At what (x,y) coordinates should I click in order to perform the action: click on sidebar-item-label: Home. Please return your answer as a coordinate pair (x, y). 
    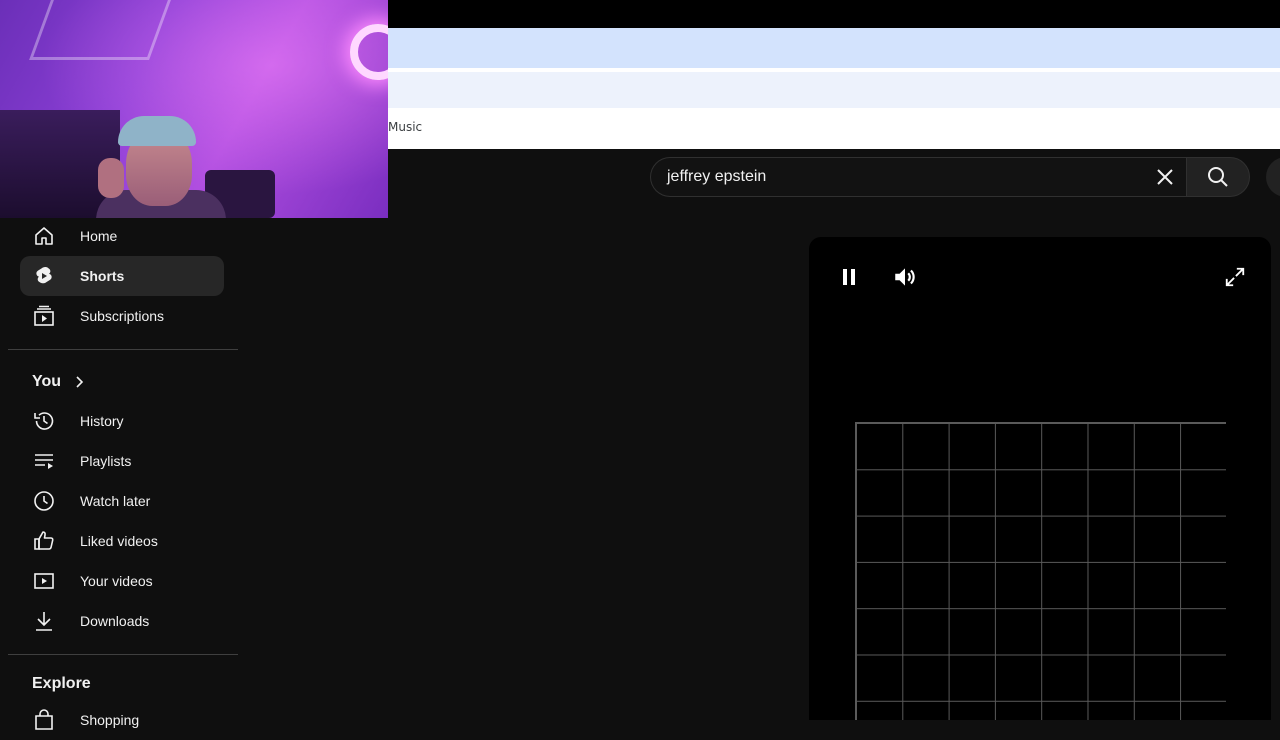
    Looking at the image, I should click on (99, 236).